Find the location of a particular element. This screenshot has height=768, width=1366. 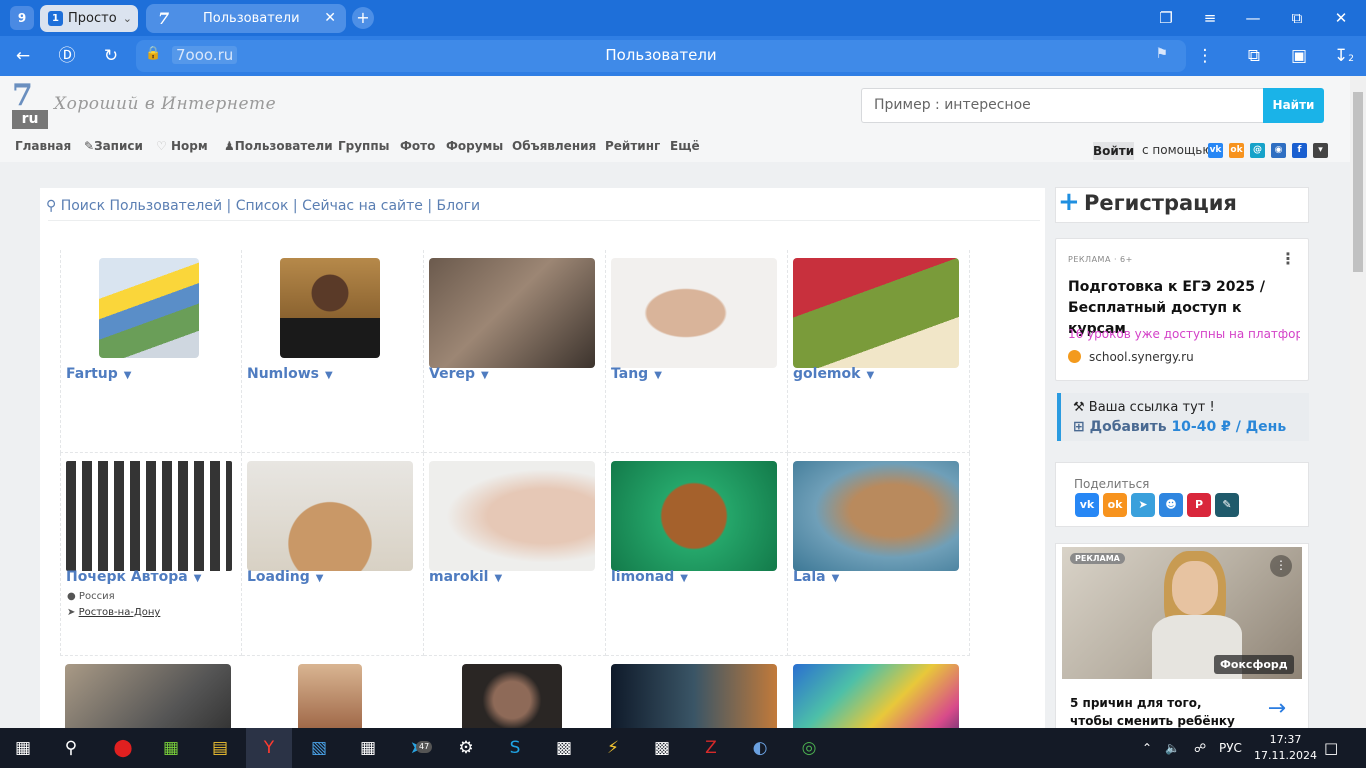

user-card: golemok ▼ is located at coordinates (879, 351).